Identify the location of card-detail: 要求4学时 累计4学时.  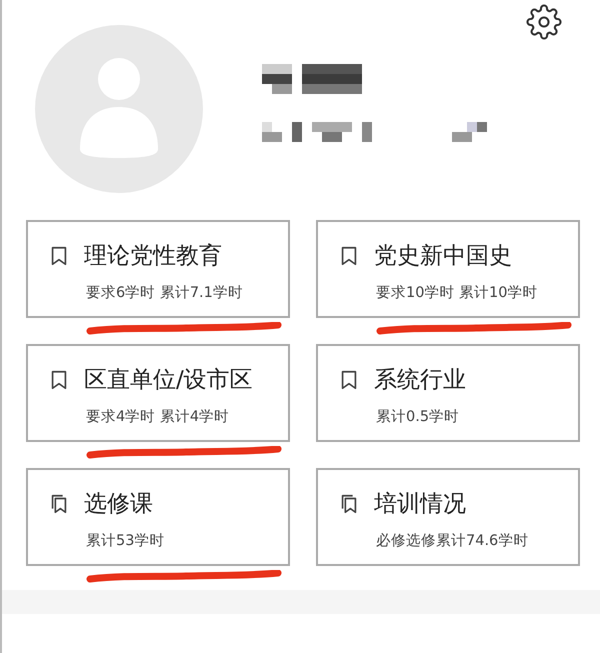
(158, 417).